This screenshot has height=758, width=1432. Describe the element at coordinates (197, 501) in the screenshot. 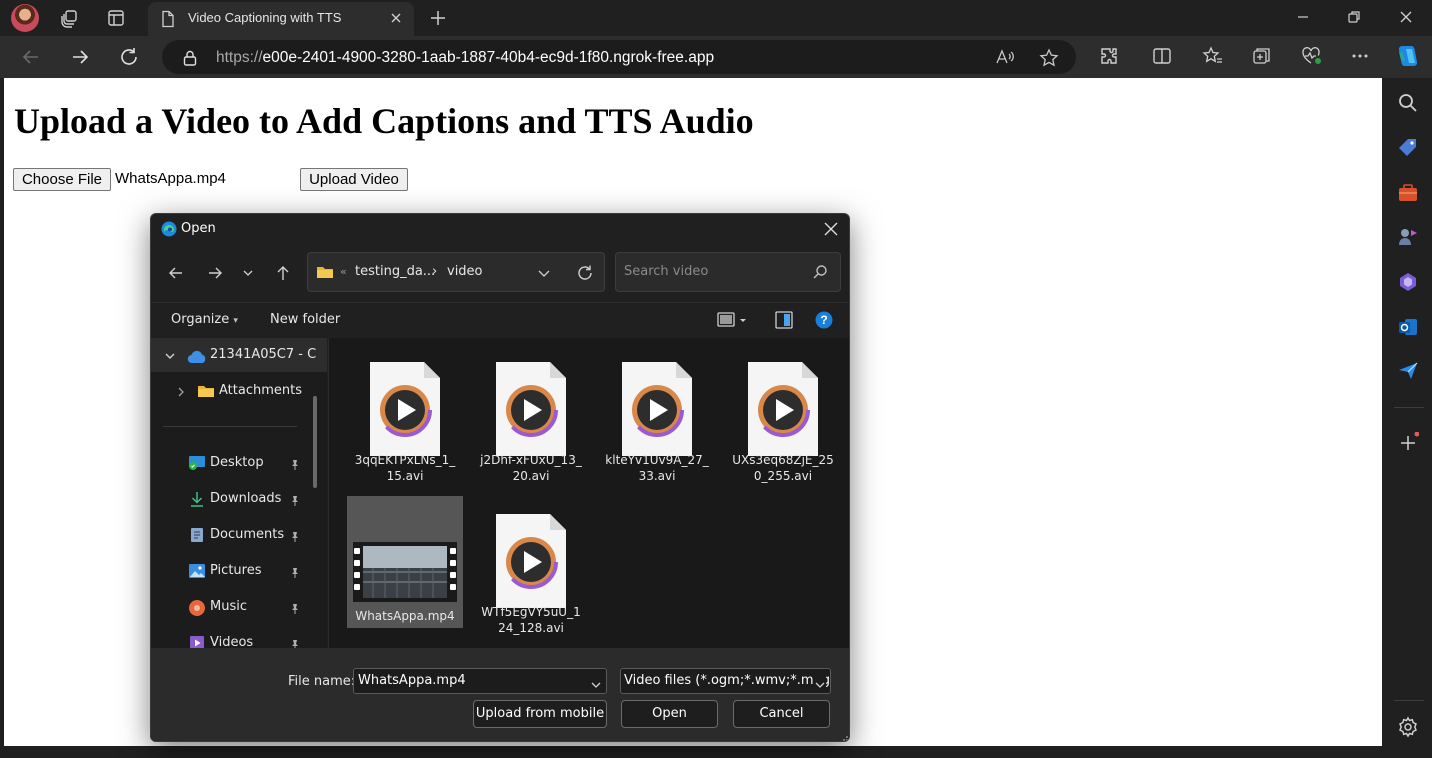

I see `downloads-icon` at that location.